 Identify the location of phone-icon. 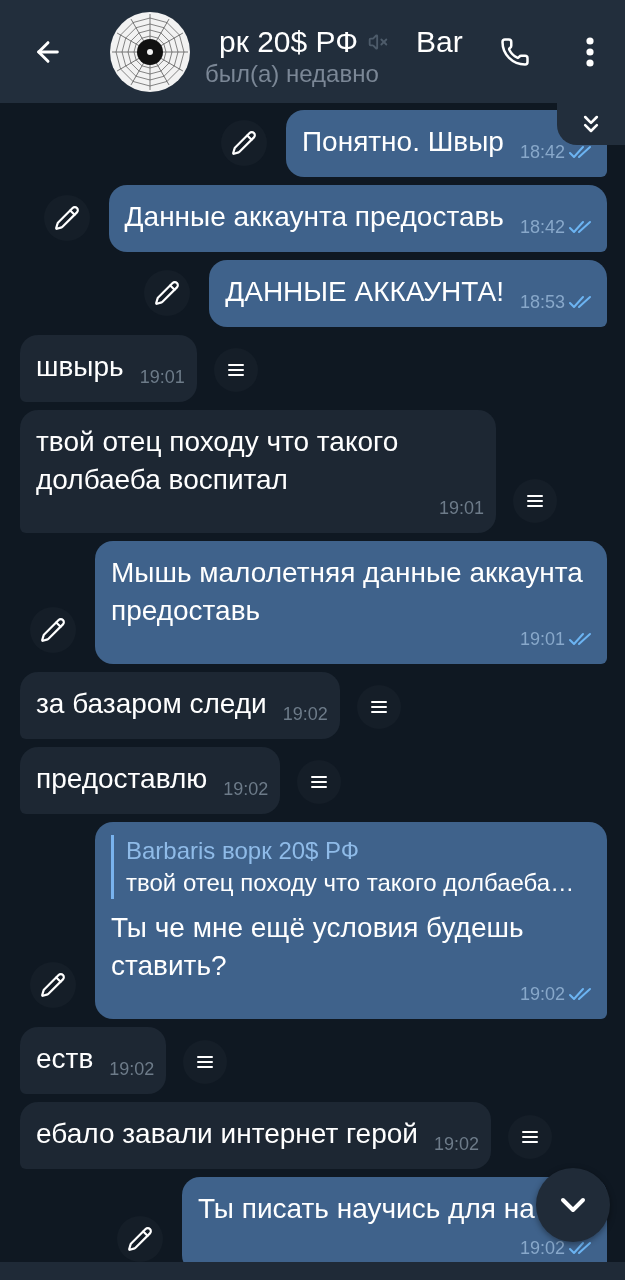
(515, 51).